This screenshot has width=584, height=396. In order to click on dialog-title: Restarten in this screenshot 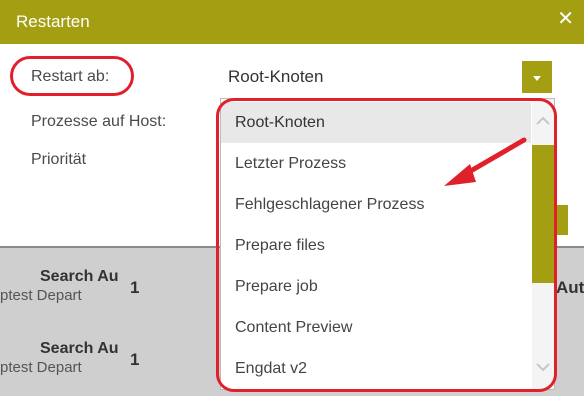, I will do `click(53, 21)`.